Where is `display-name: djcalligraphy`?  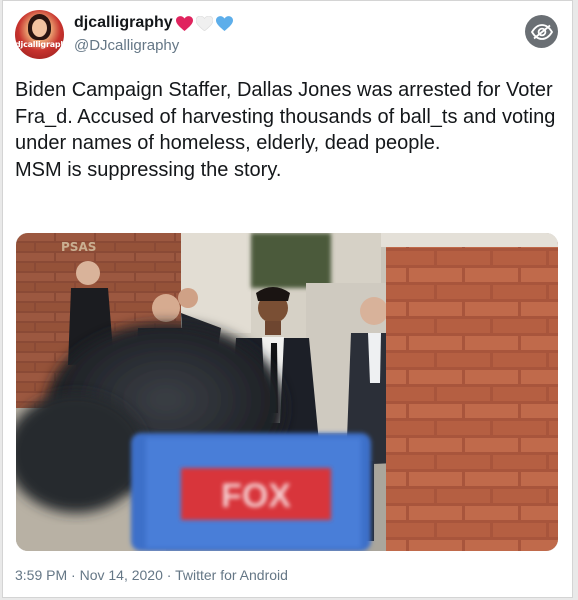
display-name: djcalligraphy is located at coordinates (123, 23).